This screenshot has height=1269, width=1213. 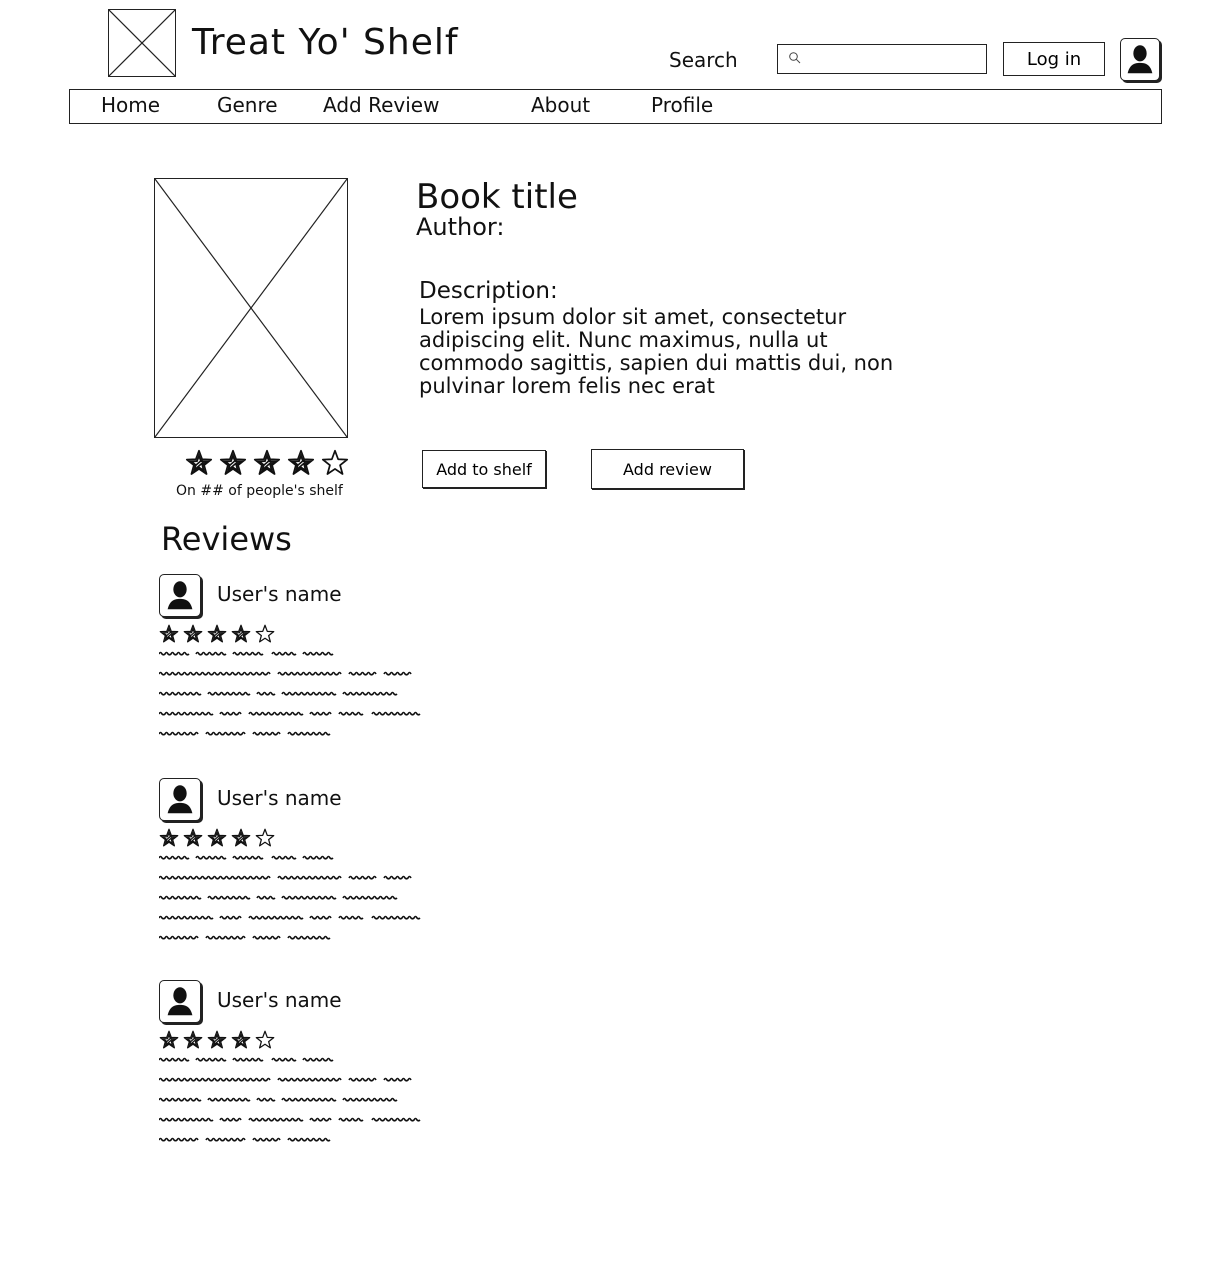 I want to click on nav-item-about: About, so click(x=560, y=105).